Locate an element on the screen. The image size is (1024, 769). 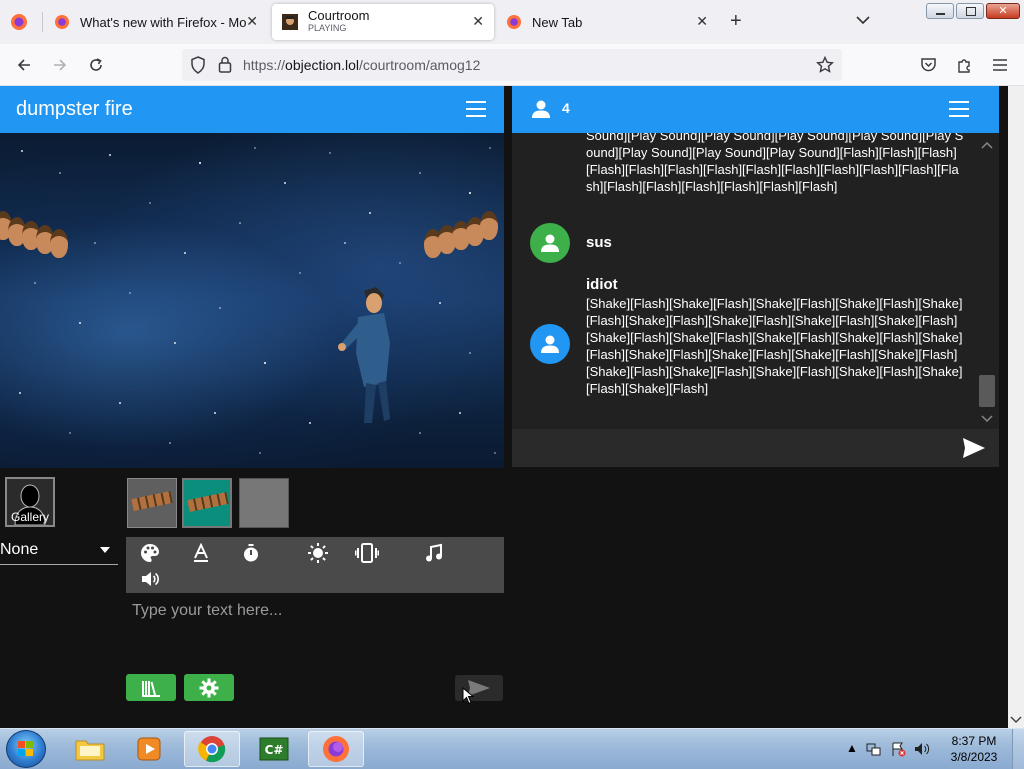
window-restore-button is located at coordinates (970, 11).